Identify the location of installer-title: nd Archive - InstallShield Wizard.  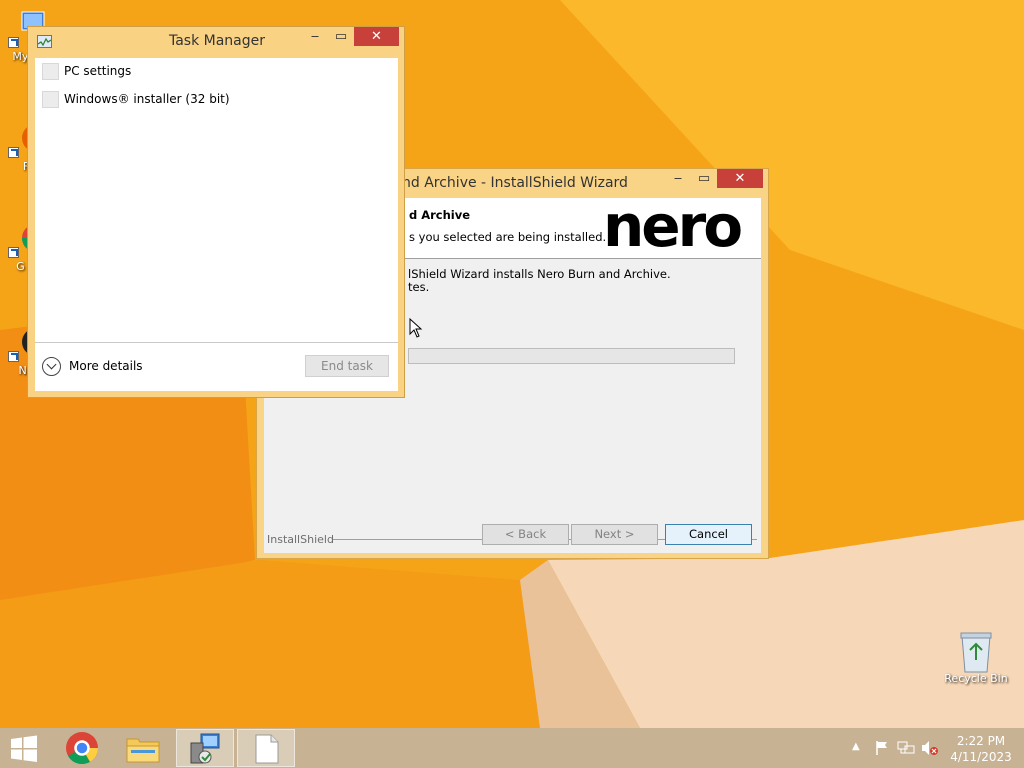
(515, 183).